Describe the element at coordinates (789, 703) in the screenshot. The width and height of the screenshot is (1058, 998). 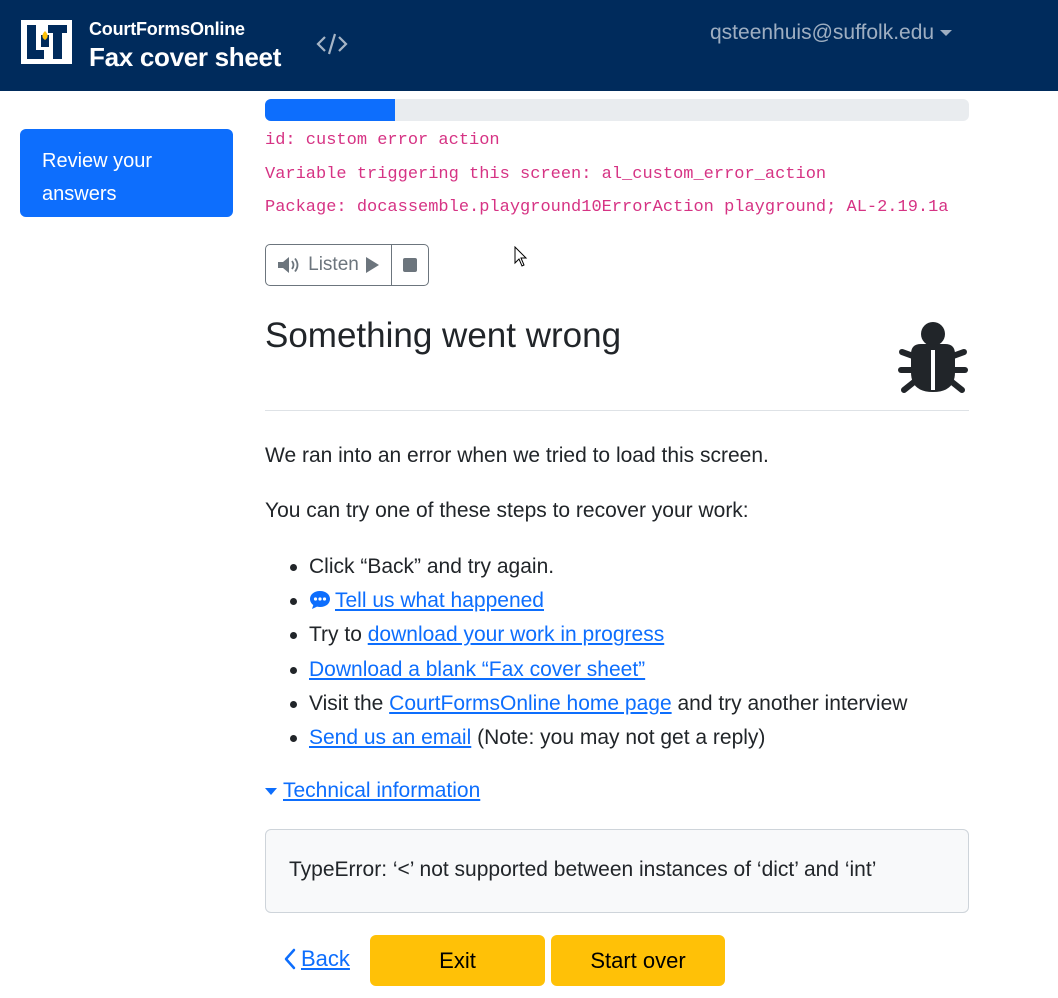
I see `step-try-another: and try another interview` at that location.